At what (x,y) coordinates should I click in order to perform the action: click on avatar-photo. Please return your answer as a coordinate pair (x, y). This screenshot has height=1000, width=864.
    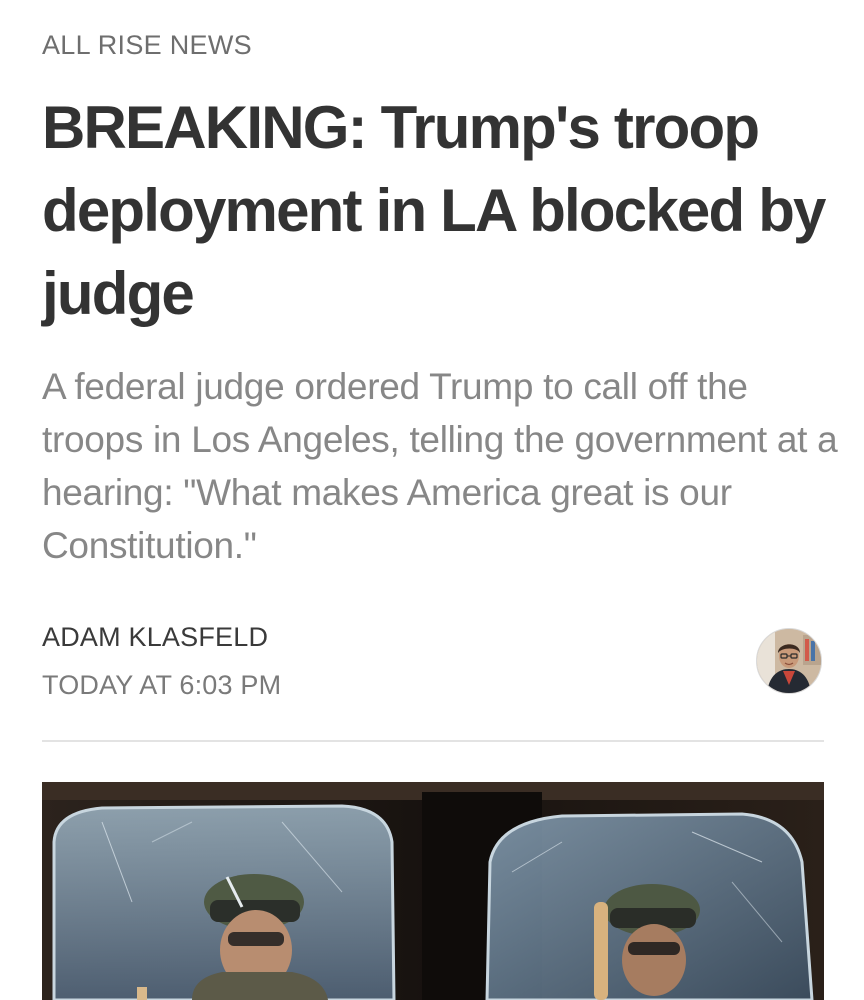
    Looking at the image, I should click on (789, 661).